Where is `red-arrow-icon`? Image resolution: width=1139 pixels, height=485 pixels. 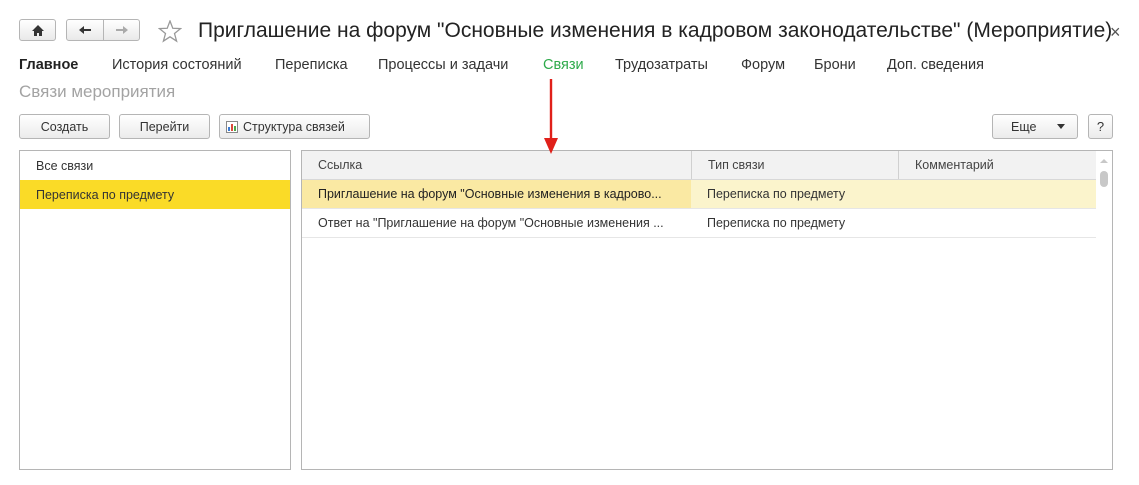
red-arrow-icon is located at coordinates (551, 116).